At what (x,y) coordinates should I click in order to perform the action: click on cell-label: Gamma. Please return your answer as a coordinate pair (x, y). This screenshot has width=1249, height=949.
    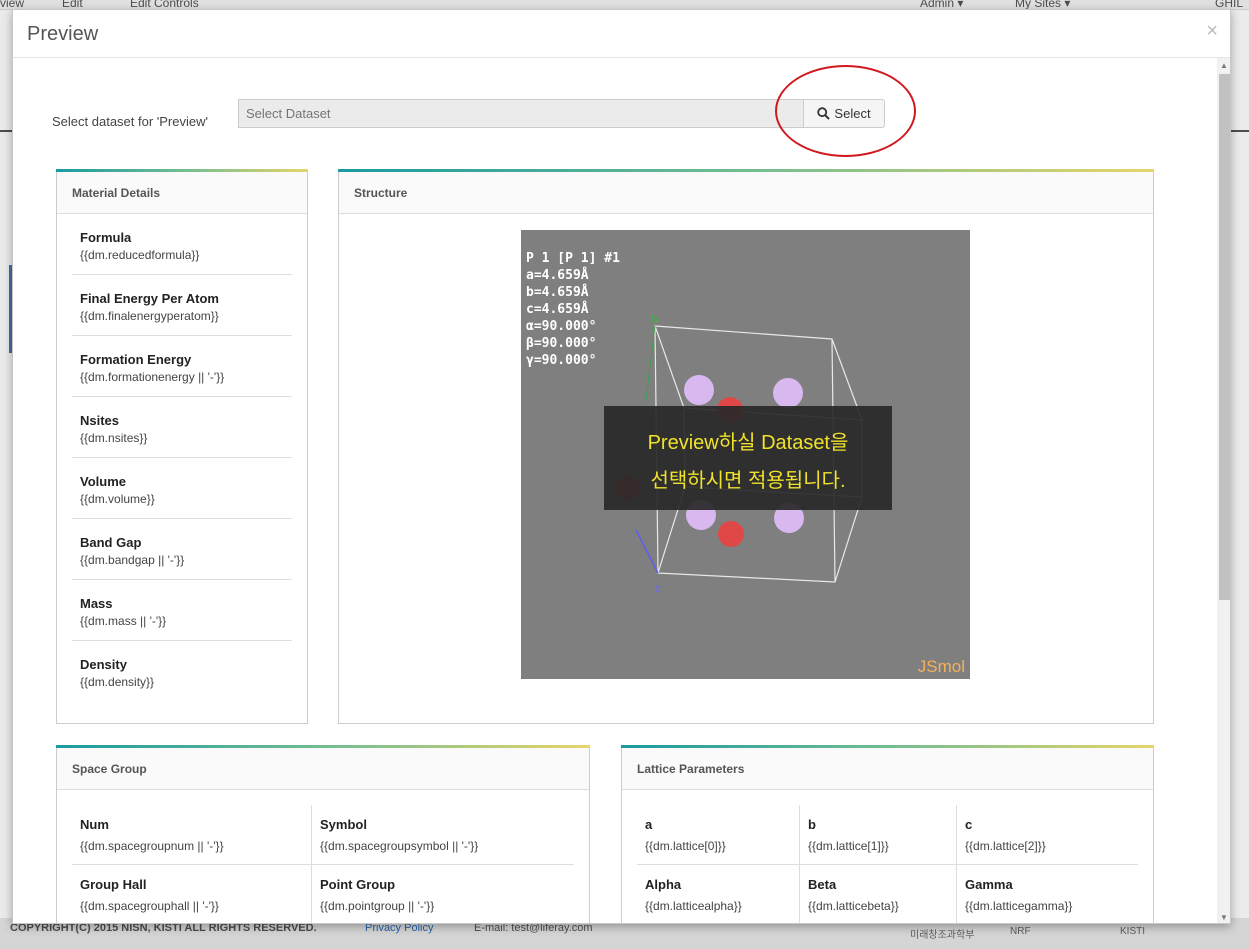
    Looking at the image, I should click on (989, 884).